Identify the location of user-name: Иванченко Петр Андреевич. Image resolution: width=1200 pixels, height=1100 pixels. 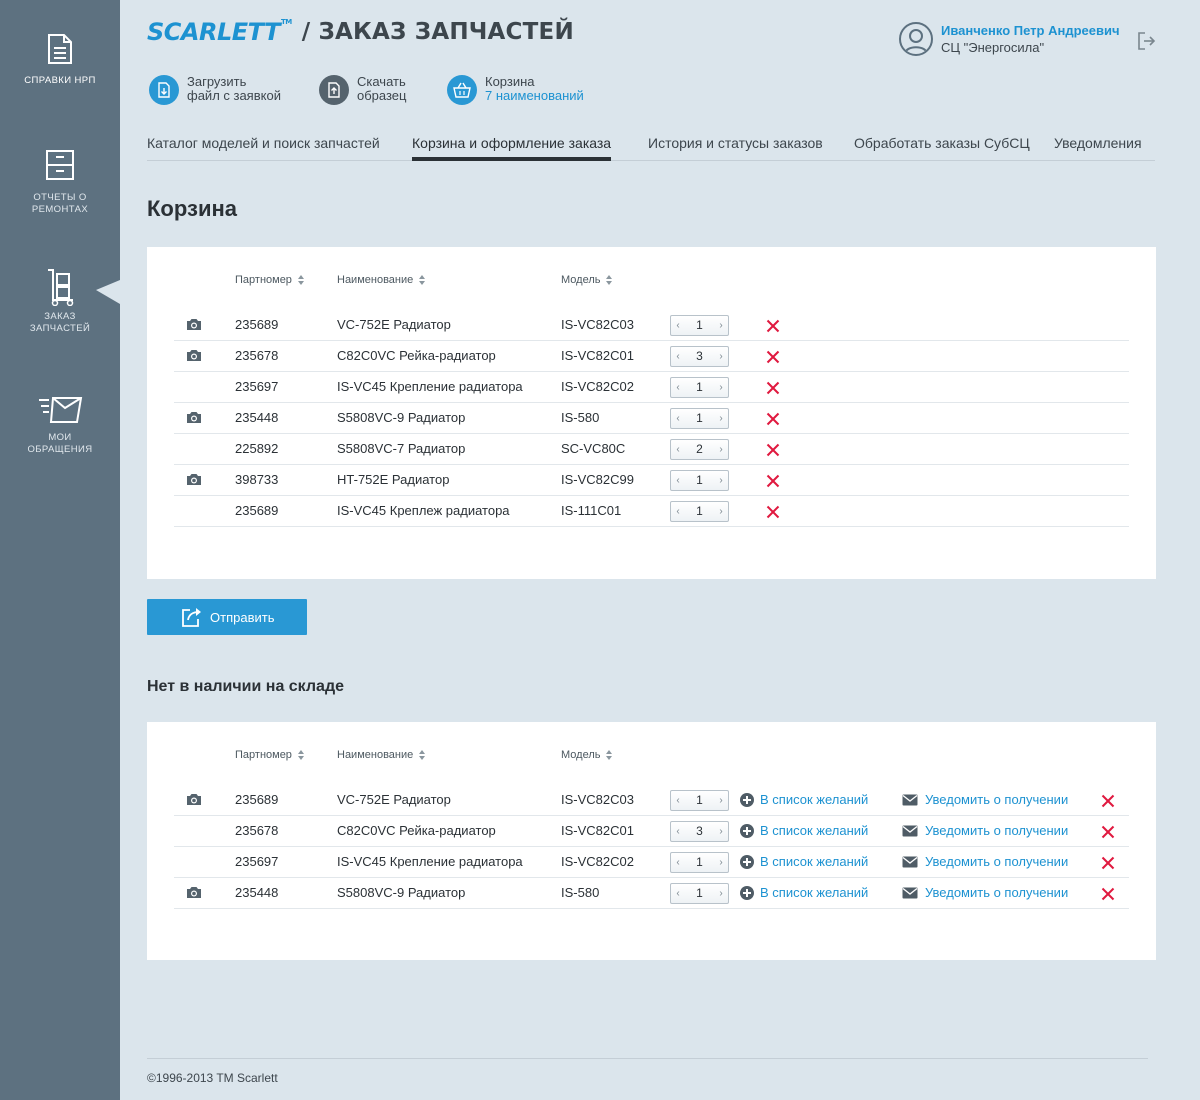
(1030, 31).